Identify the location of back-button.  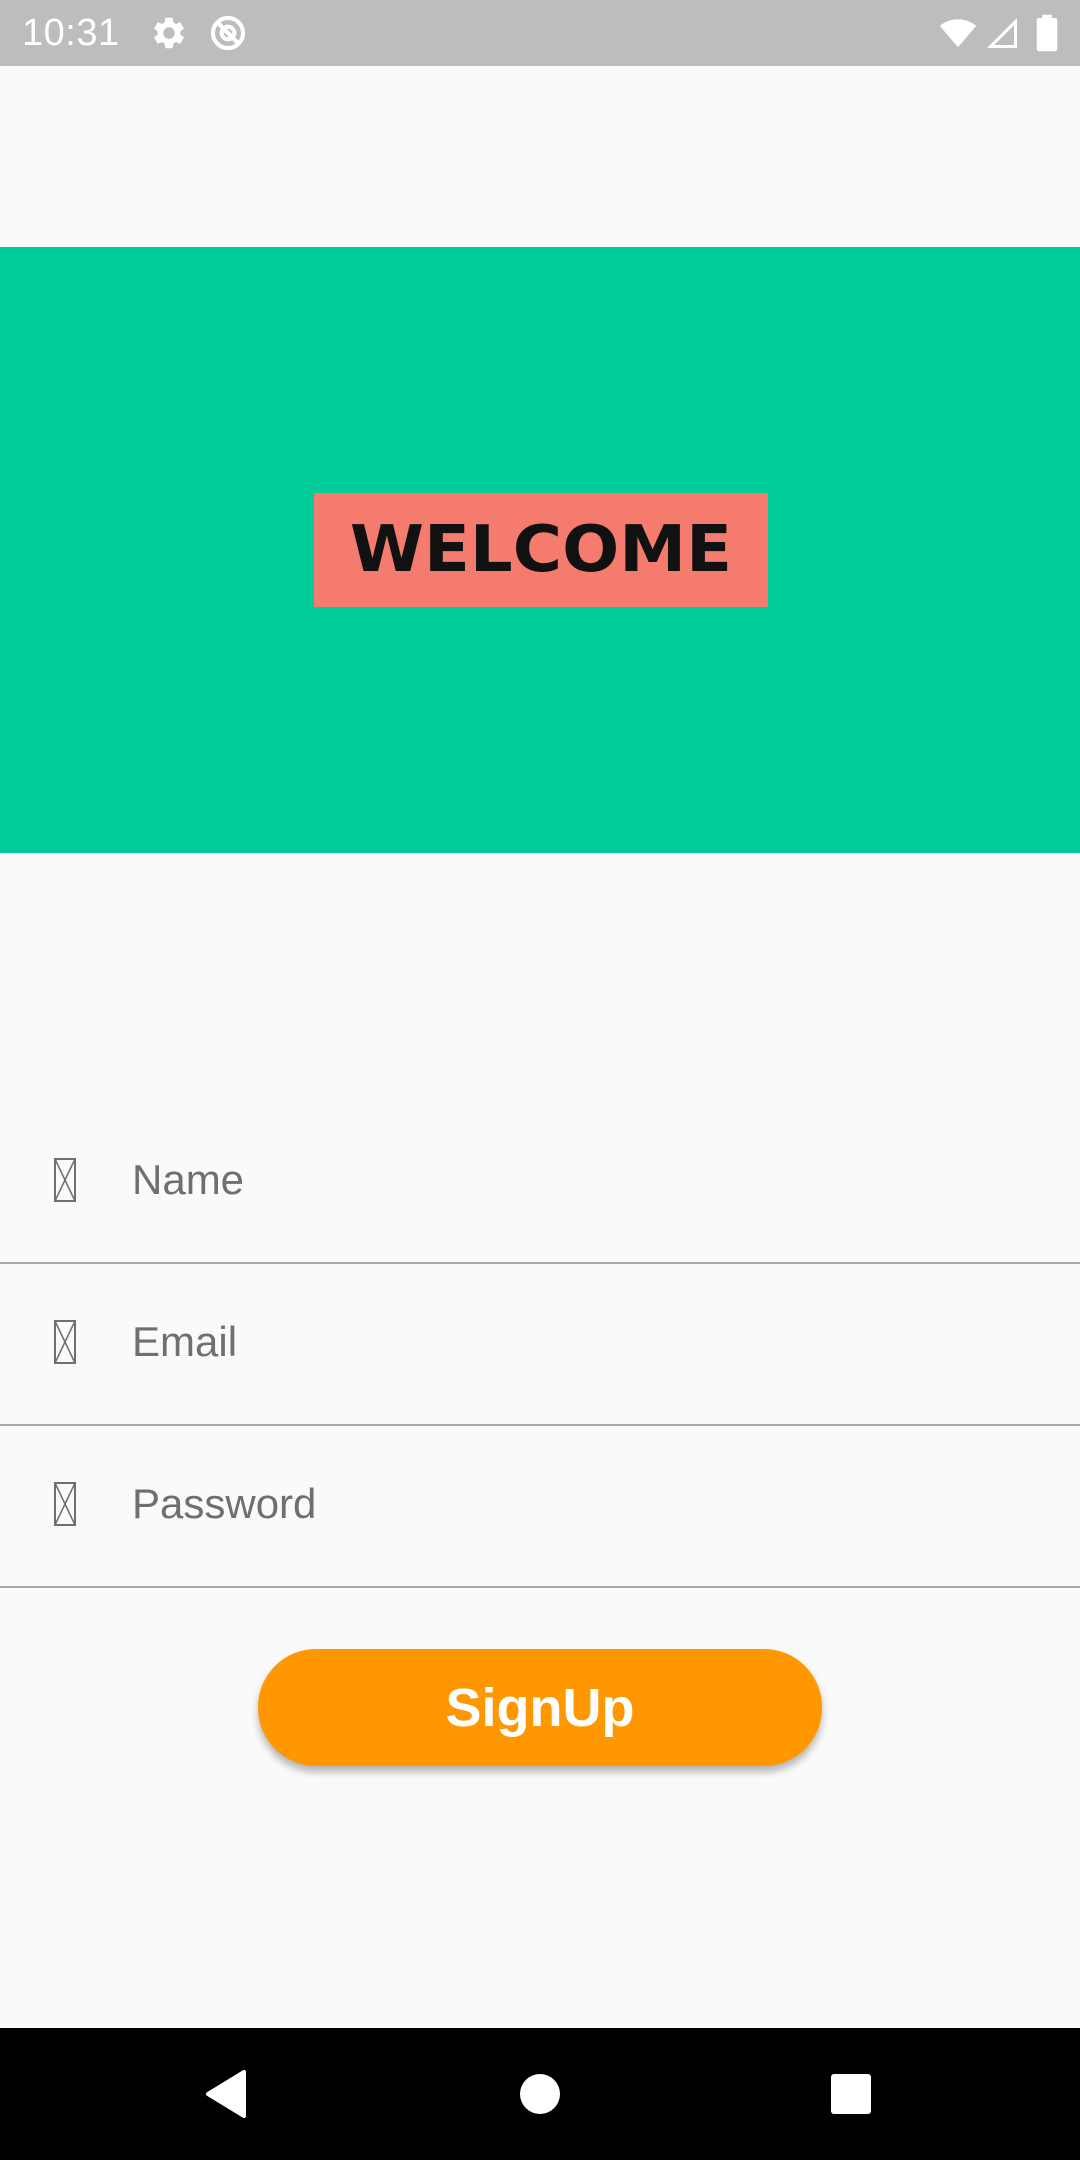
(226, 2094).